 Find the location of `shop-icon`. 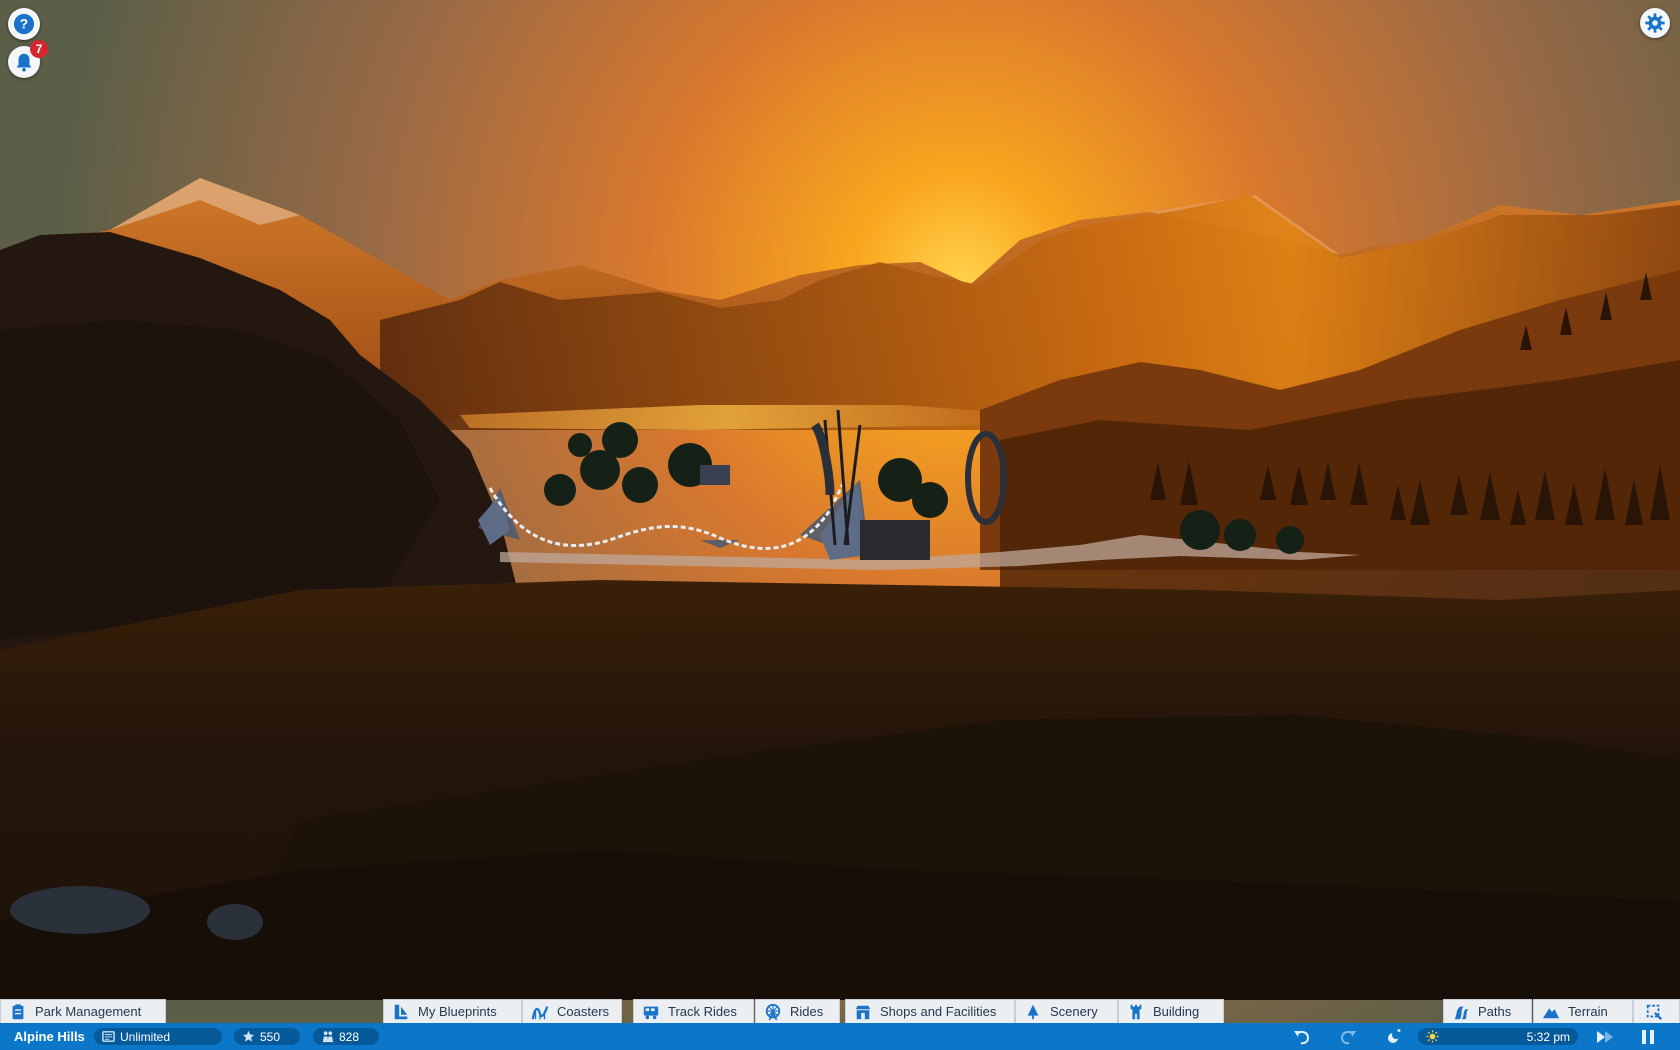

shop-icon is located at coordinates (863, 1012).